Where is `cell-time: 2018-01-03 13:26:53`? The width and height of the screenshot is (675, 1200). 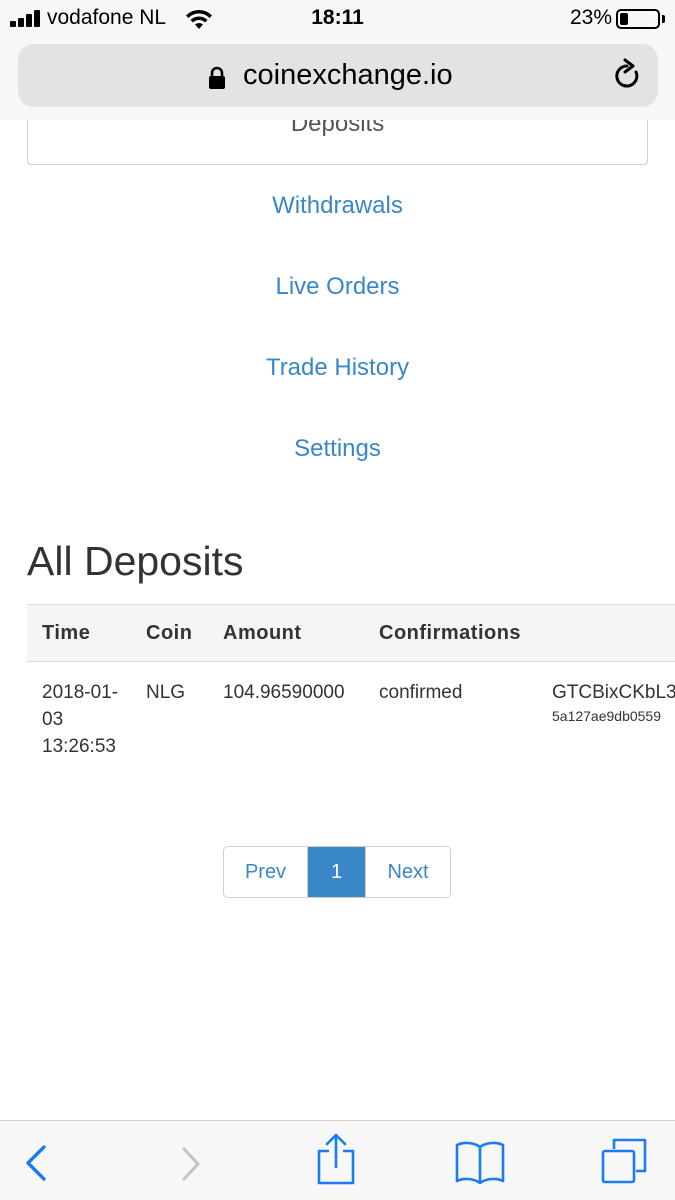 cell-time: 2018-01-03 13:26:53 is located at coordinates (80, 719).